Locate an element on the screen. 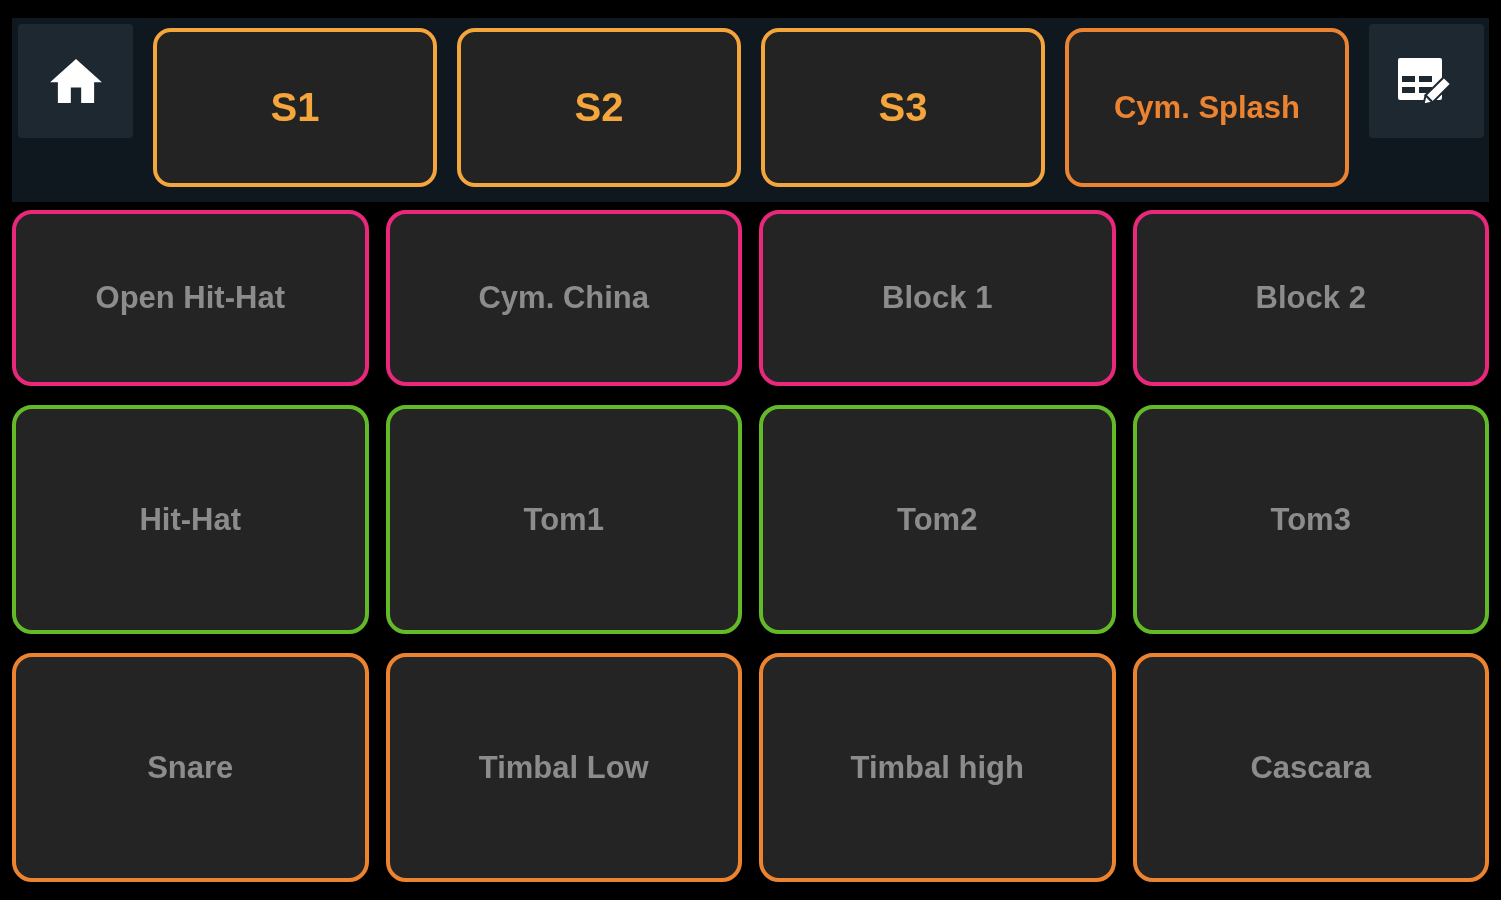 Image resolution: width=1501 pixels, height=900 pixels. drum-pad: Timbal Low is located at coordinates (563, 767).